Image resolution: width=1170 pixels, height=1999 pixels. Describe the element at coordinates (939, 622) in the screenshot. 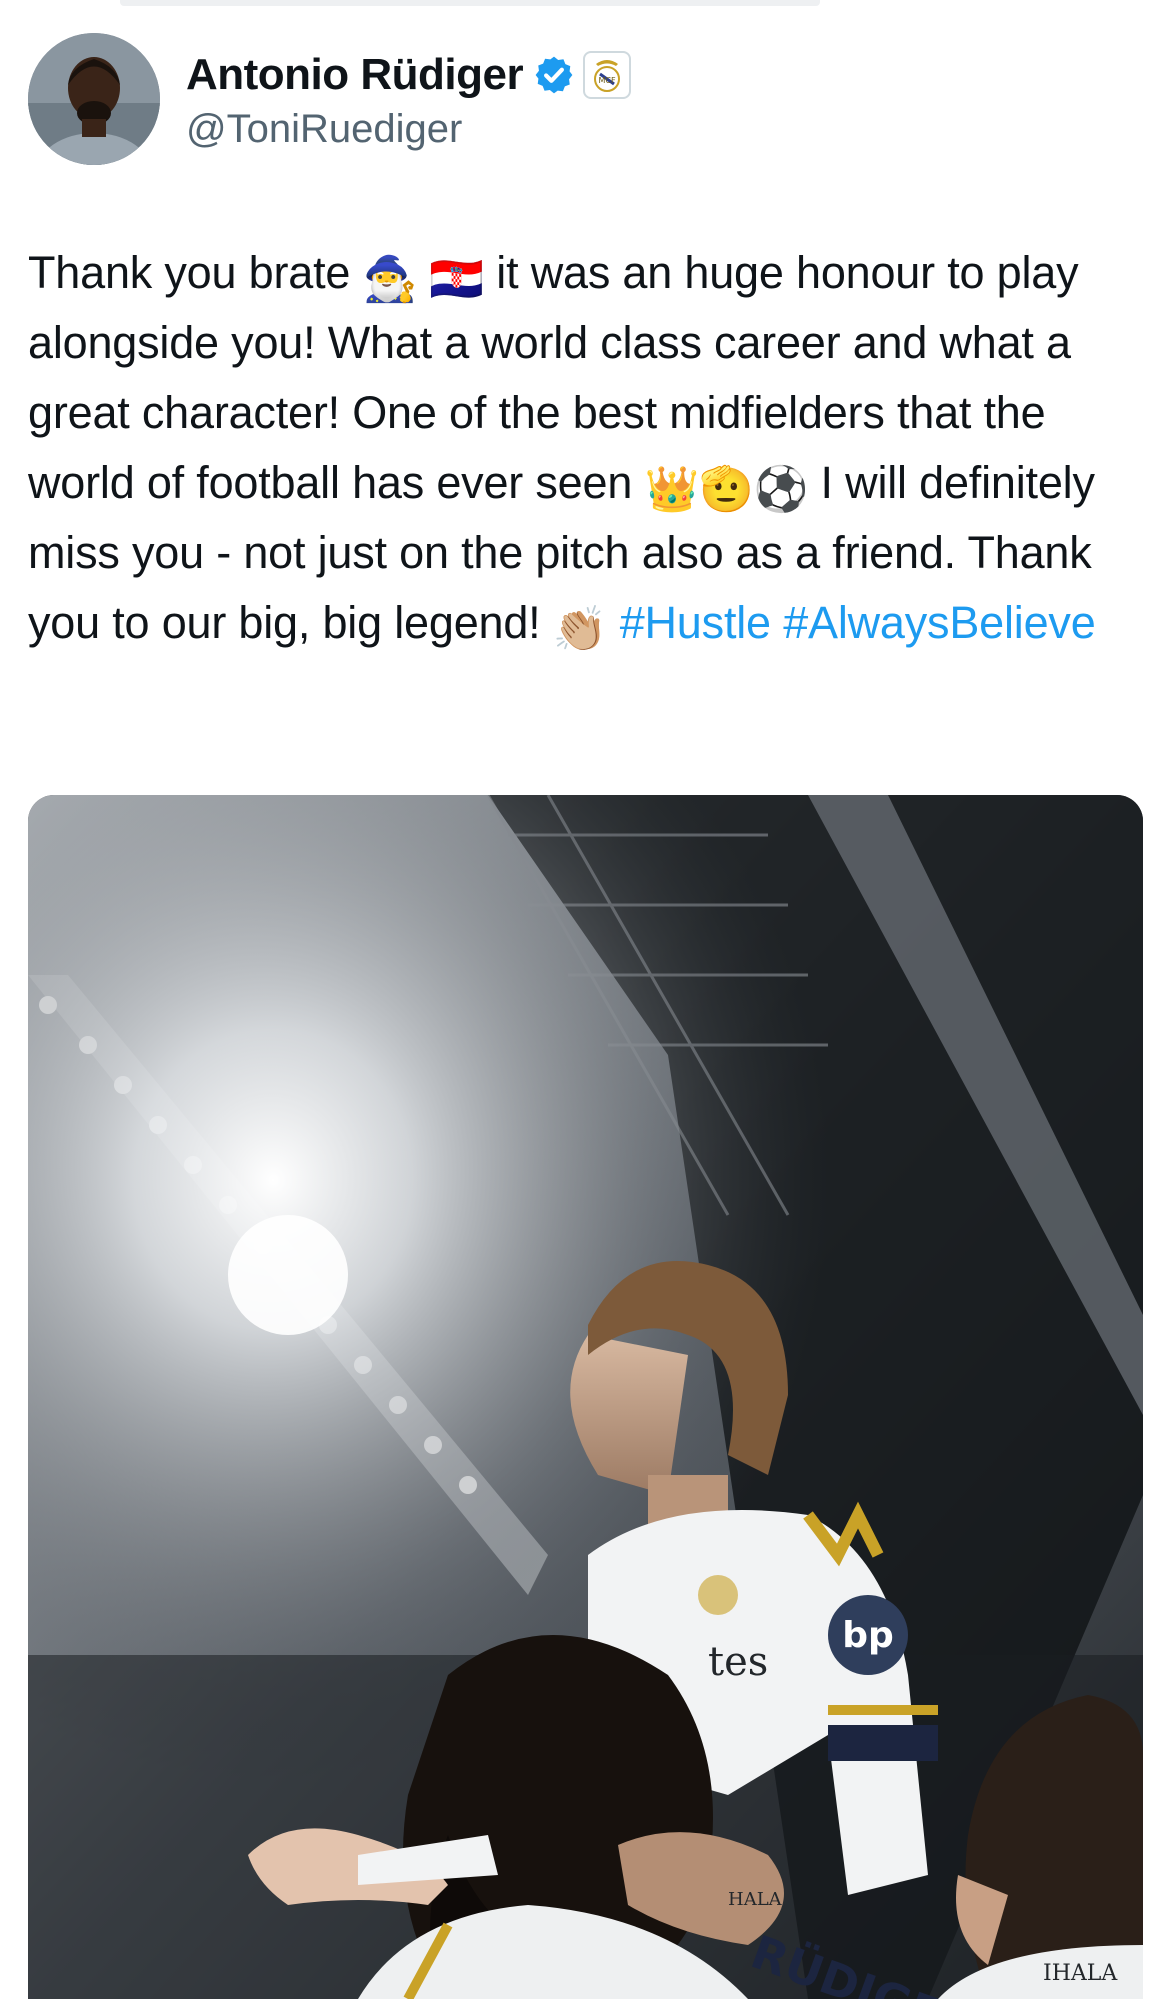

I see `hashtag-always-believe: #AlwaysBelieve` at that location.